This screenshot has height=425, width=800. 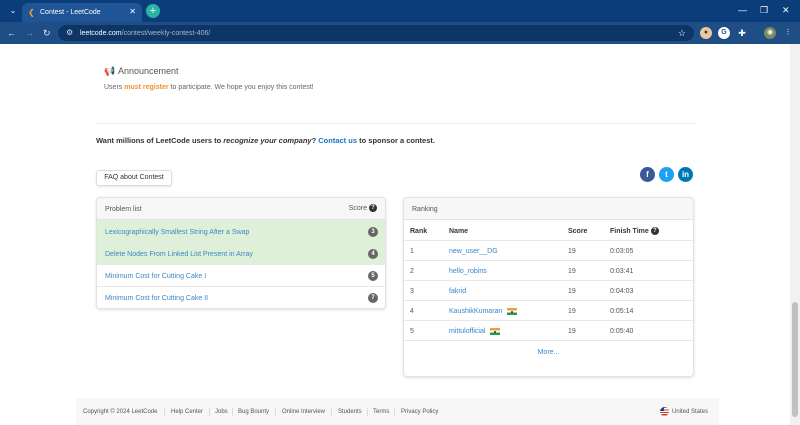 I want to click on footer-link-help-center: Help Center, so click(x=187, y=412).